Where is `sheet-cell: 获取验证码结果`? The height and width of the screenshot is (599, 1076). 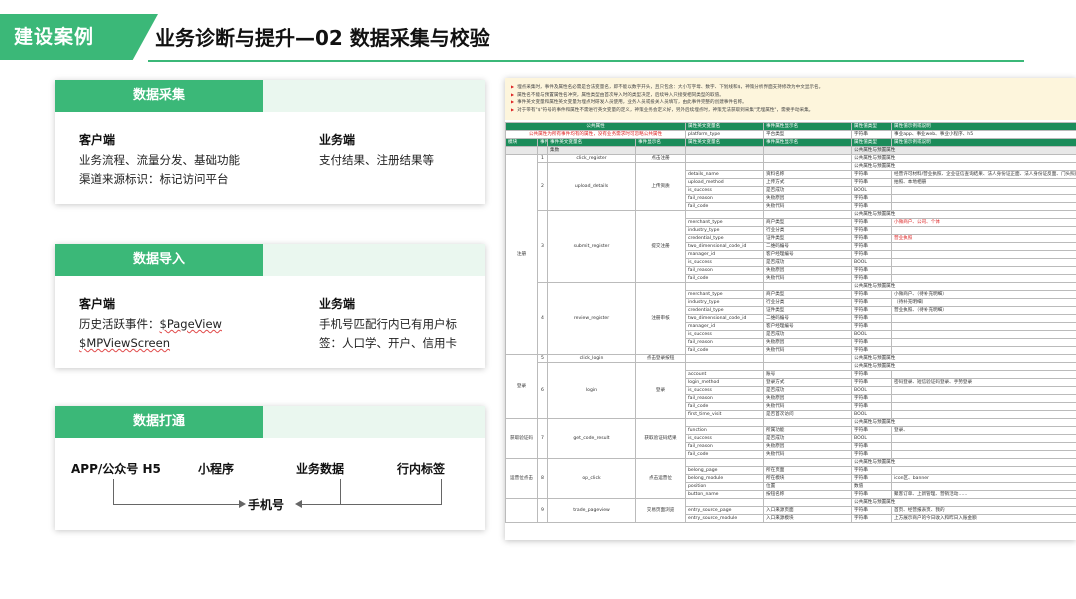
sheet-cell: 获取验证码结果 is located at coordinates (660, 438).